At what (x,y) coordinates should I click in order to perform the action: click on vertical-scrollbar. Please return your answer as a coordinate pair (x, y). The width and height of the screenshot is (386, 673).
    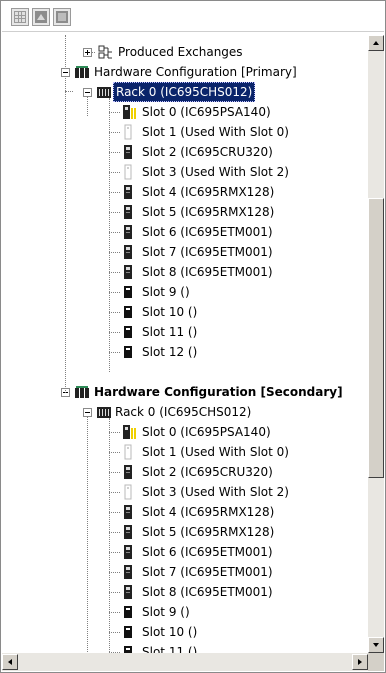
    Looking at the image, I should click on (376, 344).